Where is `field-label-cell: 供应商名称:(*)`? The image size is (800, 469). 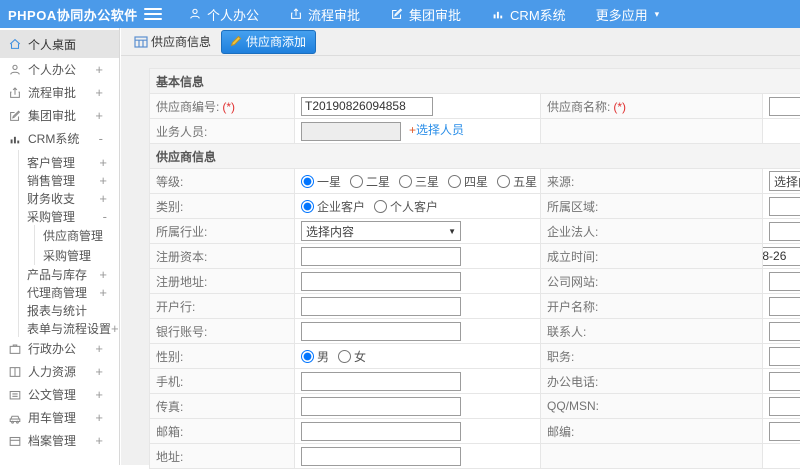 field-label-cell: 供应商名称:(*) is located at coordinates (652, 106).